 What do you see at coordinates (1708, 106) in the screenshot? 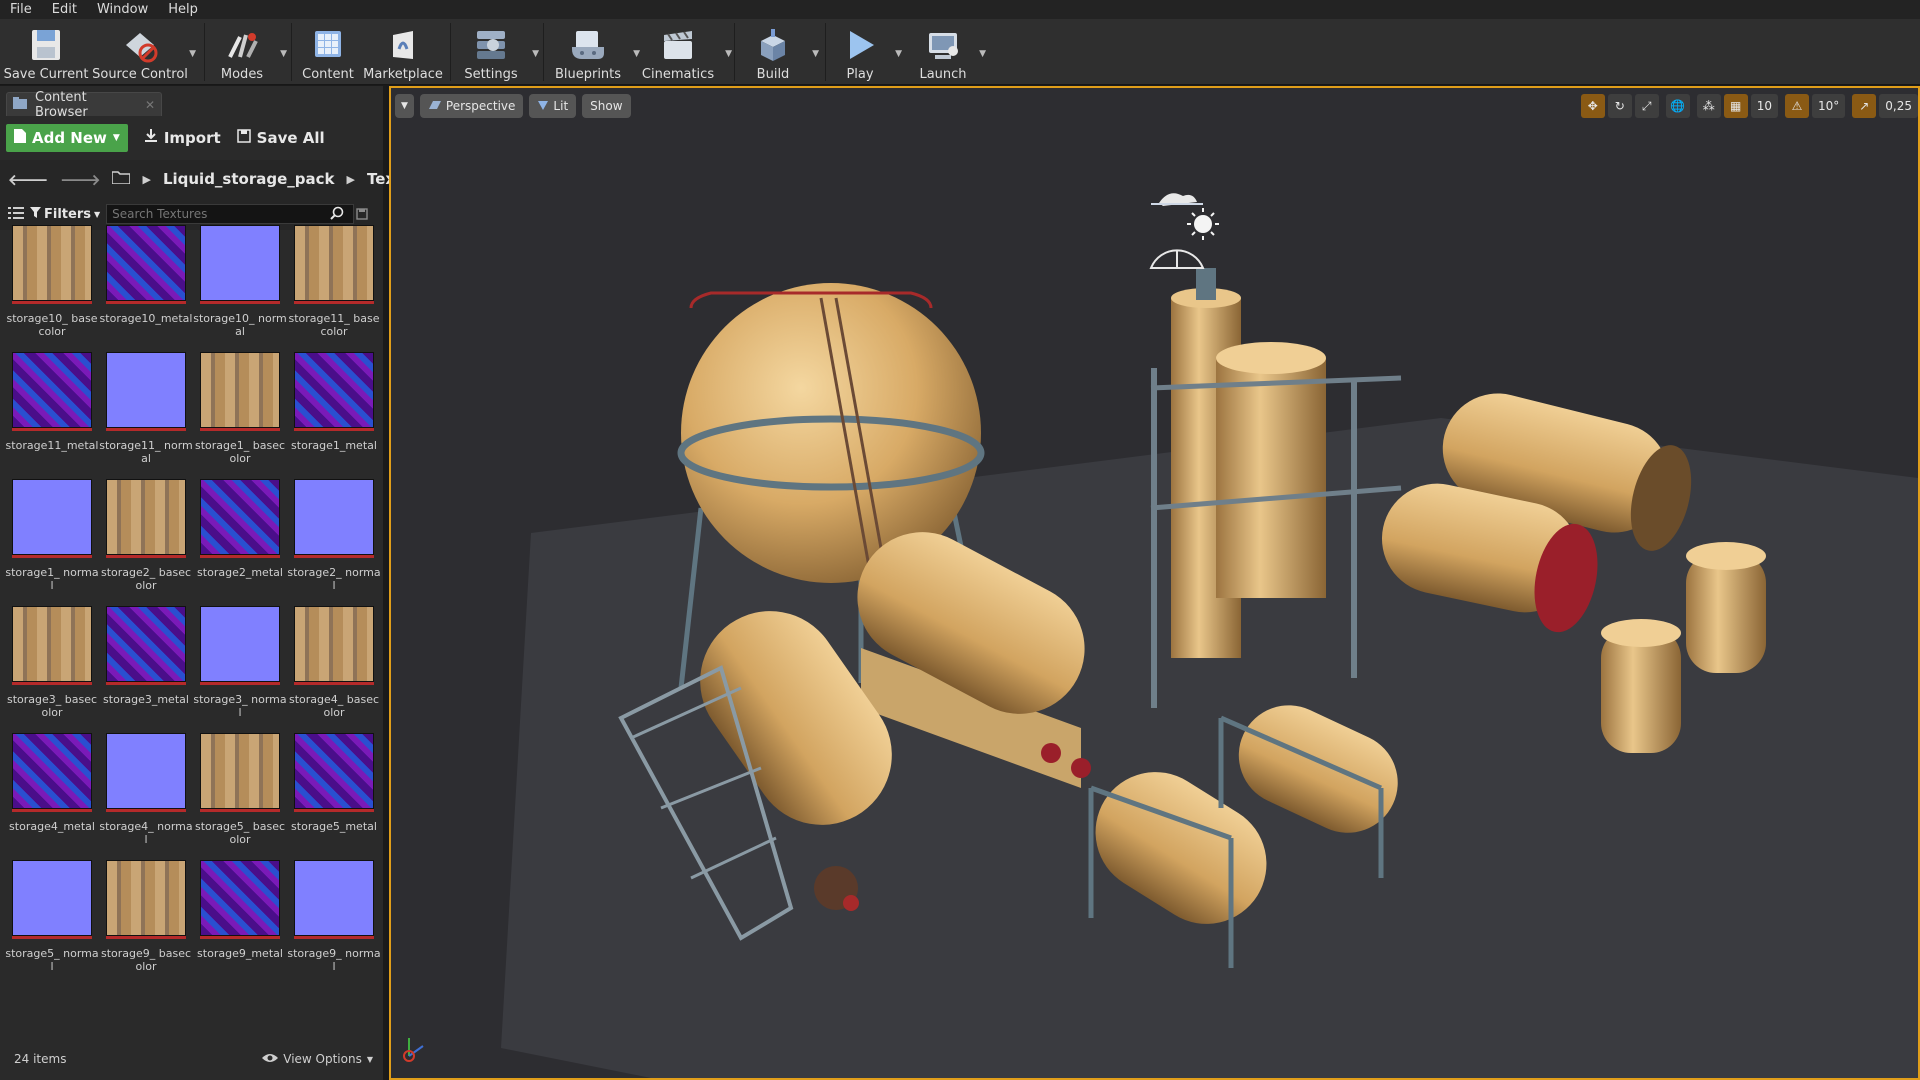
I see `surface-snap-icon: ⁂` at bounding box center [1708, 106].